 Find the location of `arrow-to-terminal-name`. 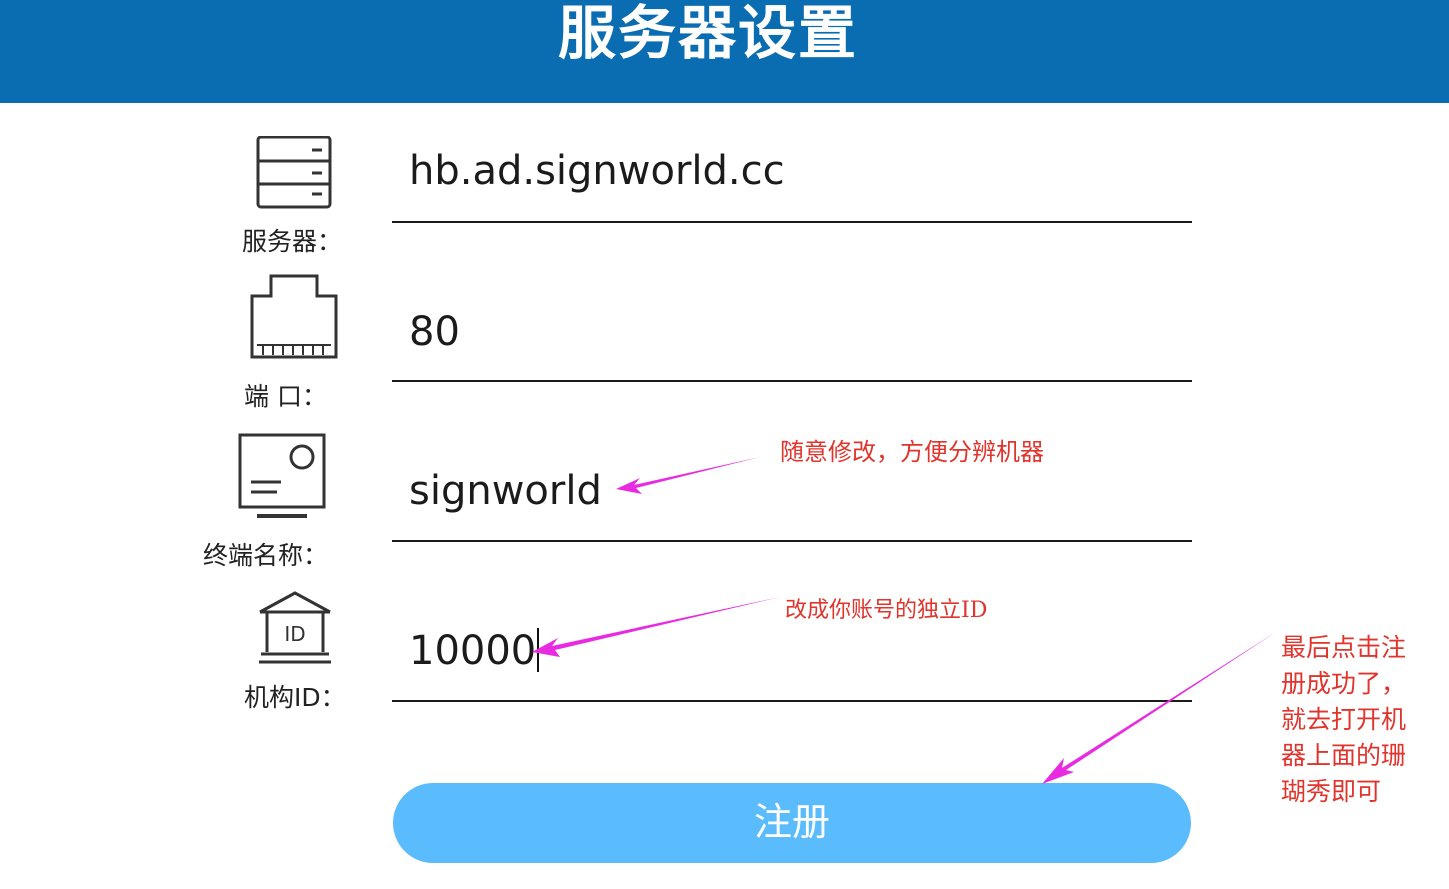

arrow-to-terminal-name is located at coordinates (688, 475).